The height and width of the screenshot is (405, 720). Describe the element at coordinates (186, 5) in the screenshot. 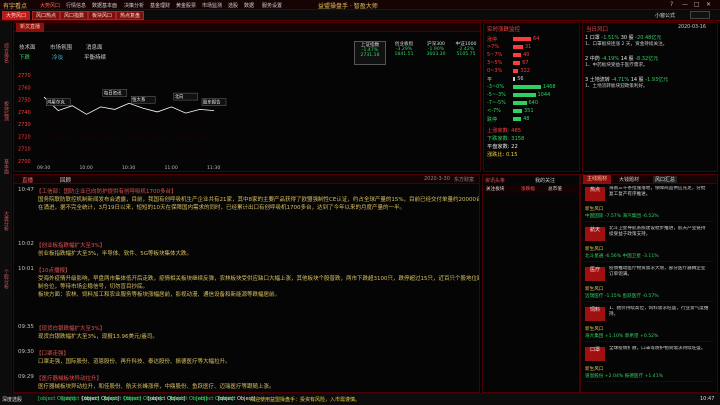

I see `menu-item: 黄金股票` at that location.